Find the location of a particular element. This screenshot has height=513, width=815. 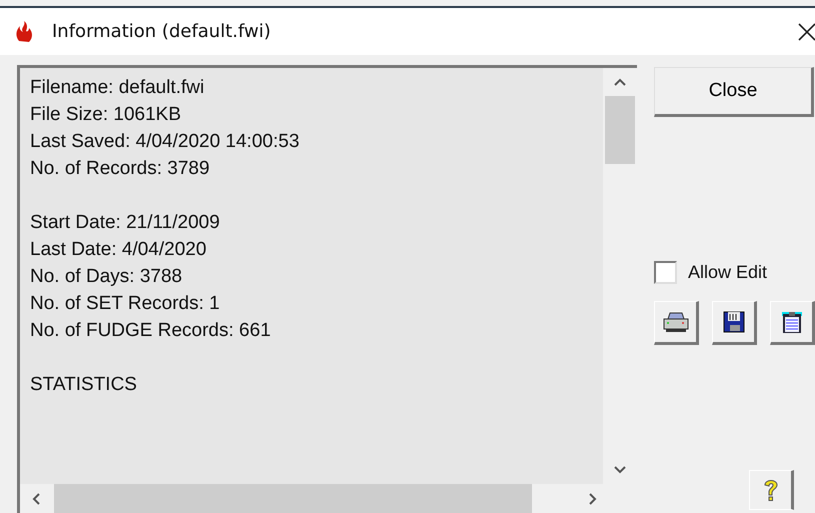

info-line: STATISTICS is located at coordinates (84, 385).